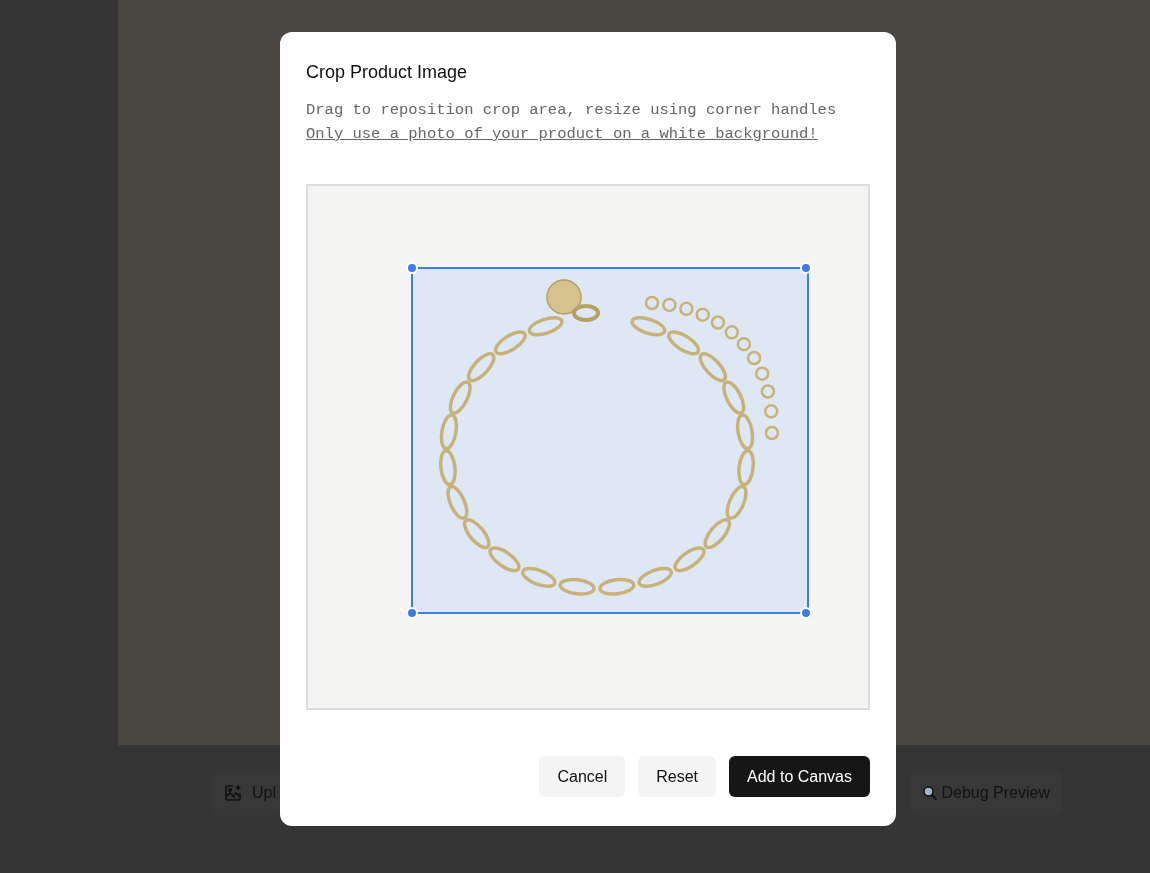 The image size is (1150, 873). I want to click on add-to-canvas-button: Add to Canvas, so click(799, 776).